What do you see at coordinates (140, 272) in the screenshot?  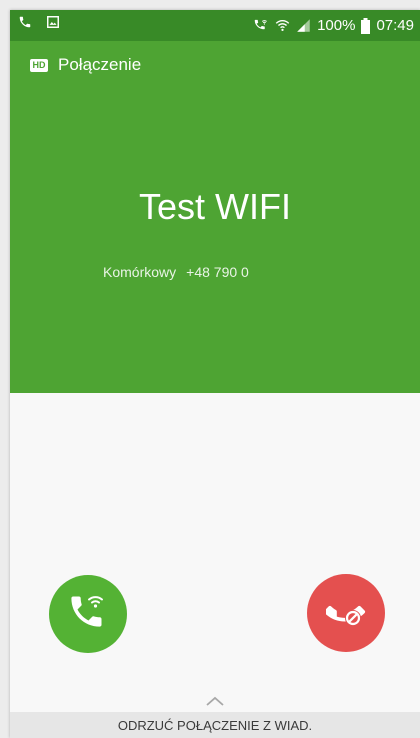 I see `number-type: Komórkowy` at bounding box center [140, 272].